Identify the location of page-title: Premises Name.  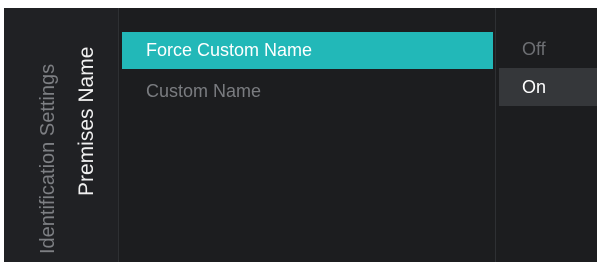
(86, 121).